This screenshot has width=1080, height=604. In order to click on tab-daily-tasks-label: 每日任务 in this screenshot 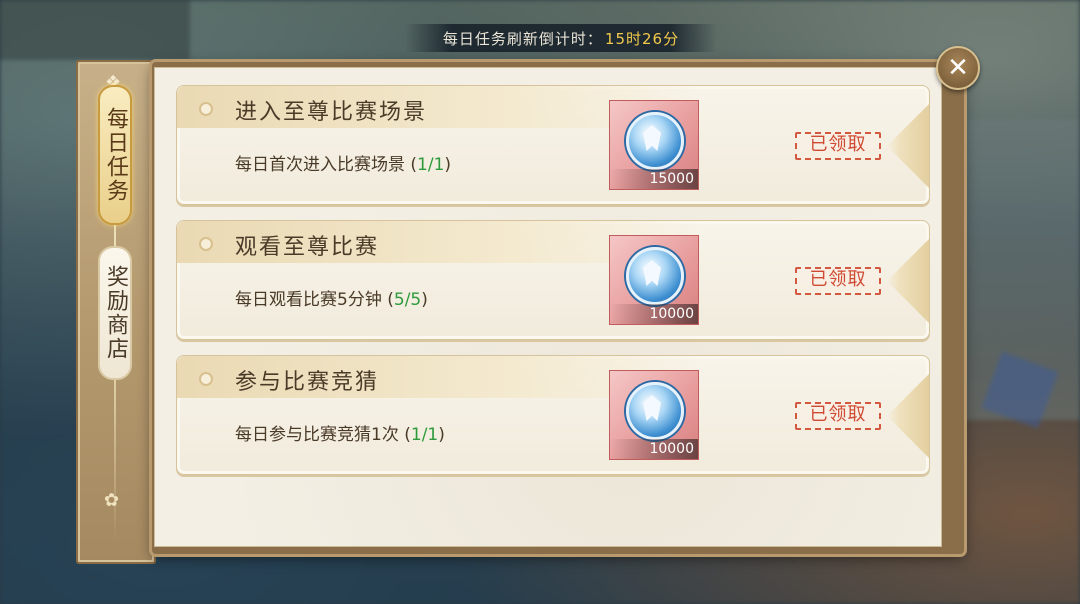, I will do `click(115, 155)`.